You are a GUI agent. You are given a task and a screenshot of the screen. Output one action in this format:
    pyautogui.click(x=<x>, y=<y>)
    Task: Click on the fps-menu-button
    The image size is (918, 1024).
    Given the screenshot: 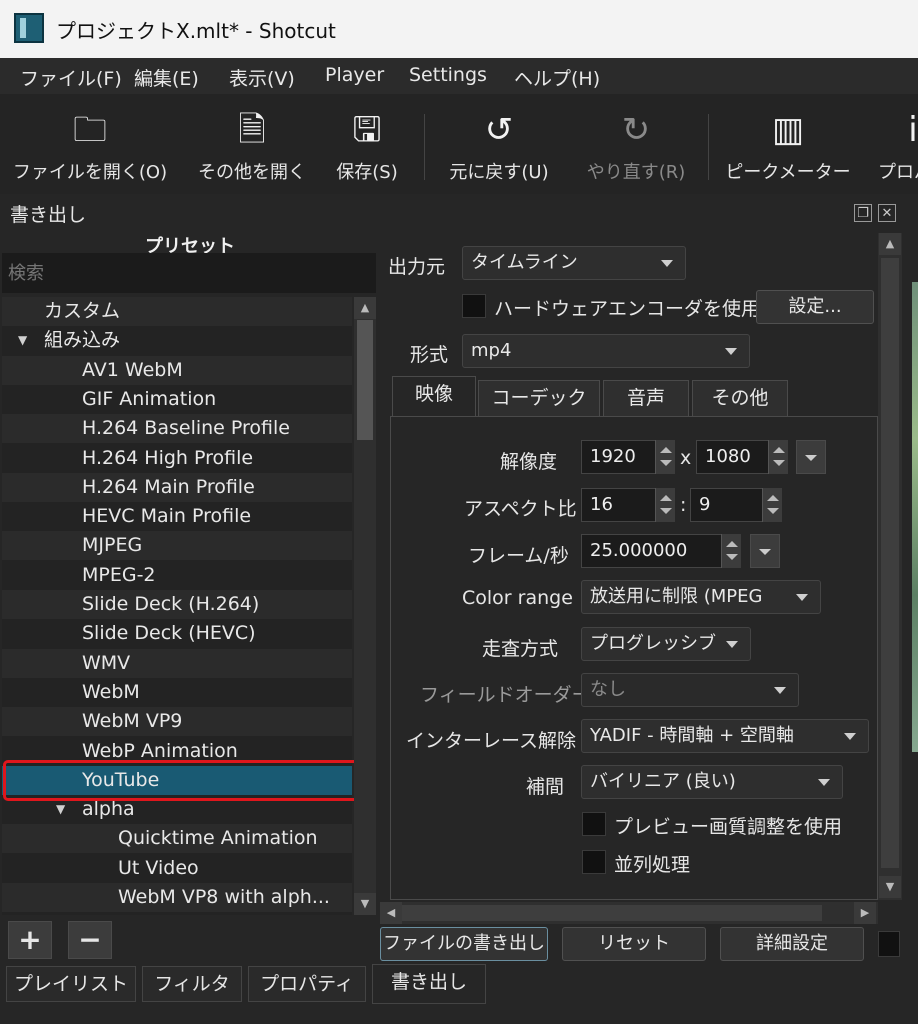 What is the action you would take?
    pyautogui.click(x=765, y=551)
    